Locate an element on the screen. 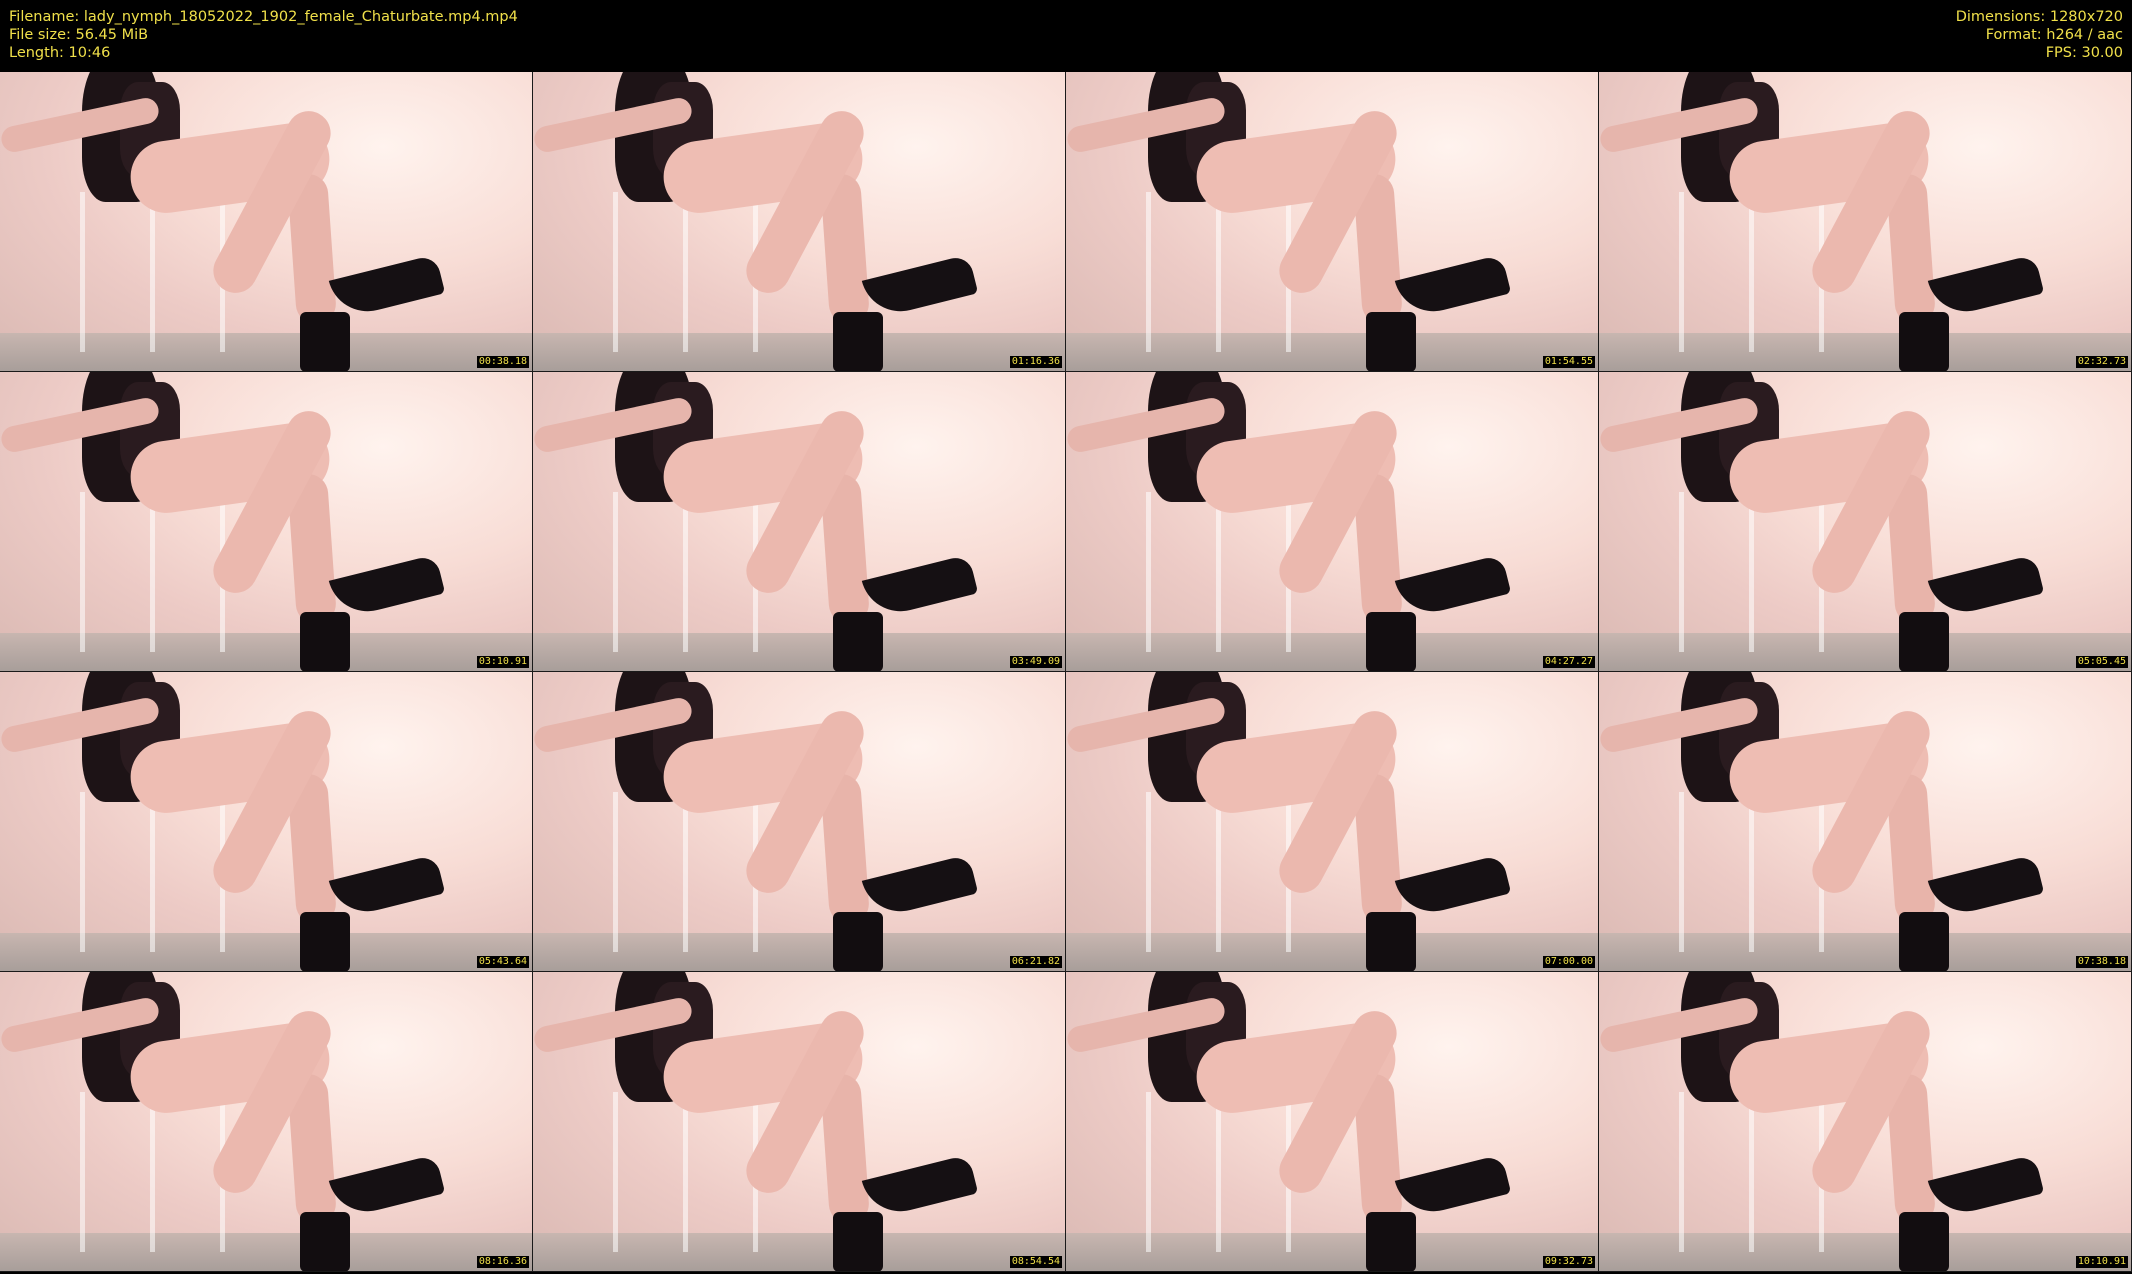 This screenshot has height=1274, width=2132. timestamp-label: 01:16.36 is located at coordinates (1035, 362).